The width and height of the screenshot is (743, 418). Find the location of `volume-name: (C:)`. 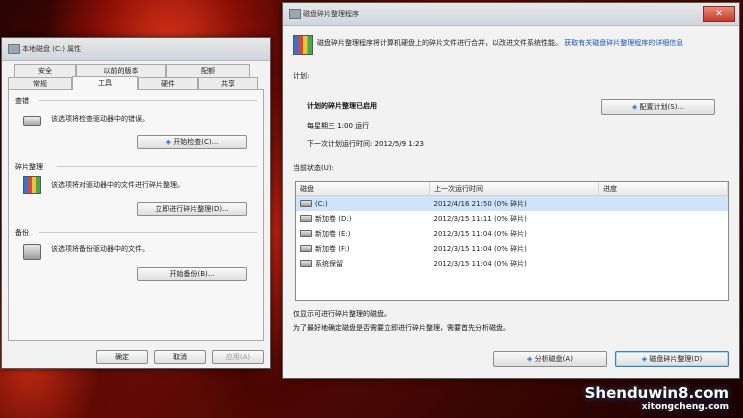

volume-name: (C:) is located at coordinates (321, 203).